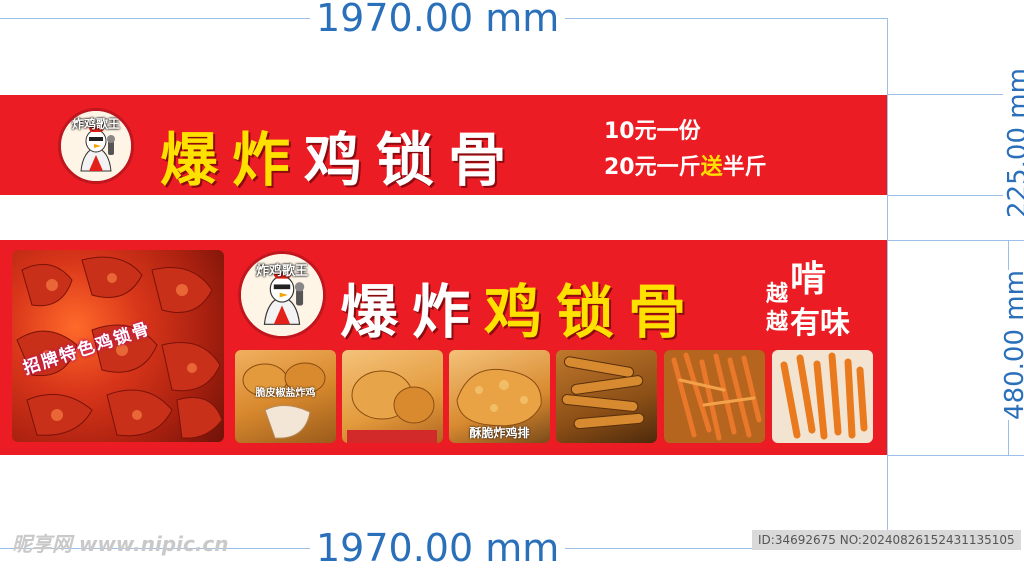  Describe the element at coordinates (1013, 143) in the screenshot. I see `dimension-banner1-height: 225.00 mm` at that location.